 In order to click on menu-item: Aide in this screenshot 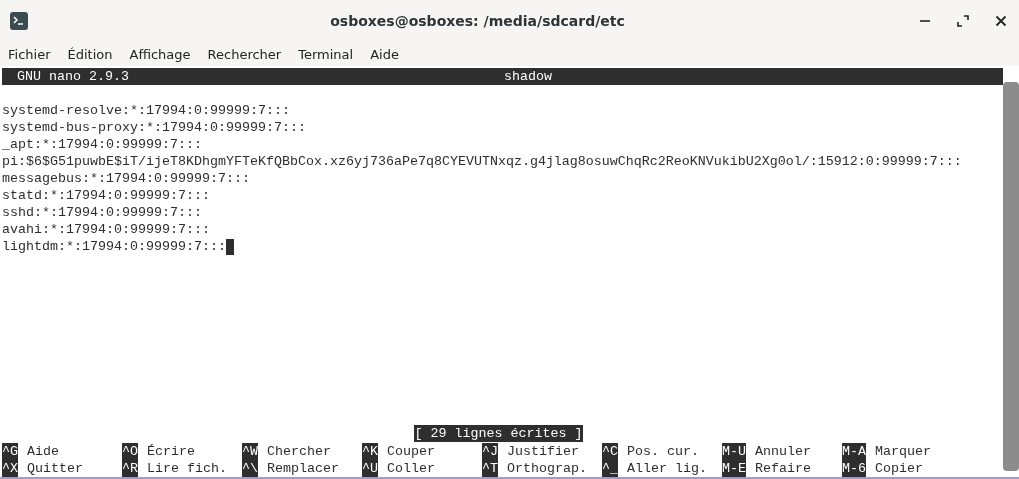, I will do `click(384, 54)`.